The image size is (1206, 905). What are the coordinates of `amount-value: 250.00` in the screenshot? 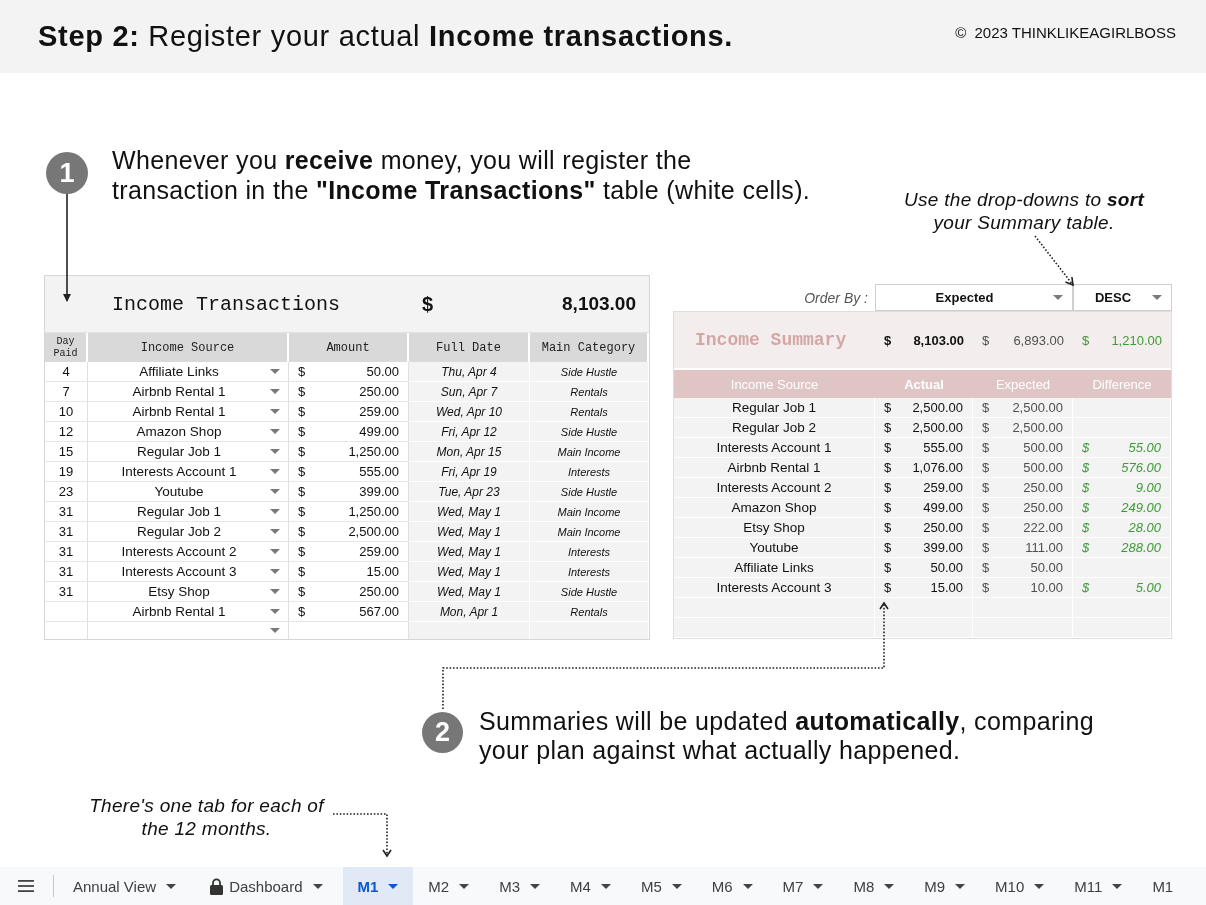 It's located at (1043, 487).